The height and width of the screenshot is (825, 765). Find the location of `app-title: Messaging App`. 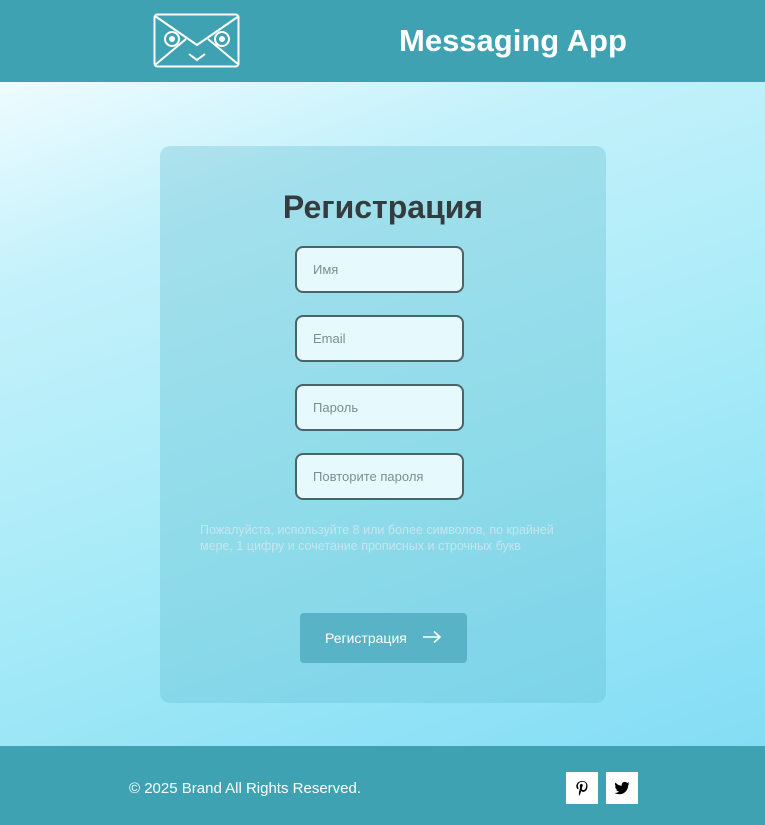

app-title: Messaging App is located at coordinates (513, 40).